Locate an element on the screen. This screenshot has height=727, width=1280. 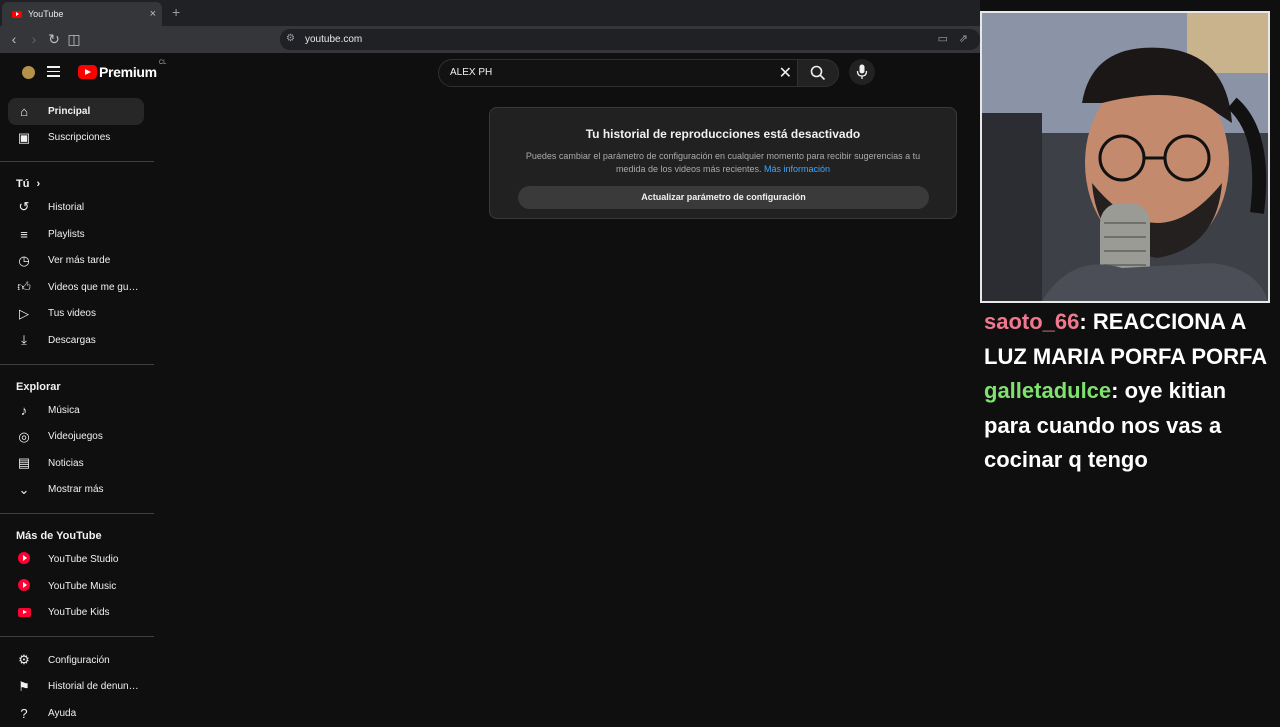
sidebar-explore-header: Explorar is located at coordinates (38, 386).